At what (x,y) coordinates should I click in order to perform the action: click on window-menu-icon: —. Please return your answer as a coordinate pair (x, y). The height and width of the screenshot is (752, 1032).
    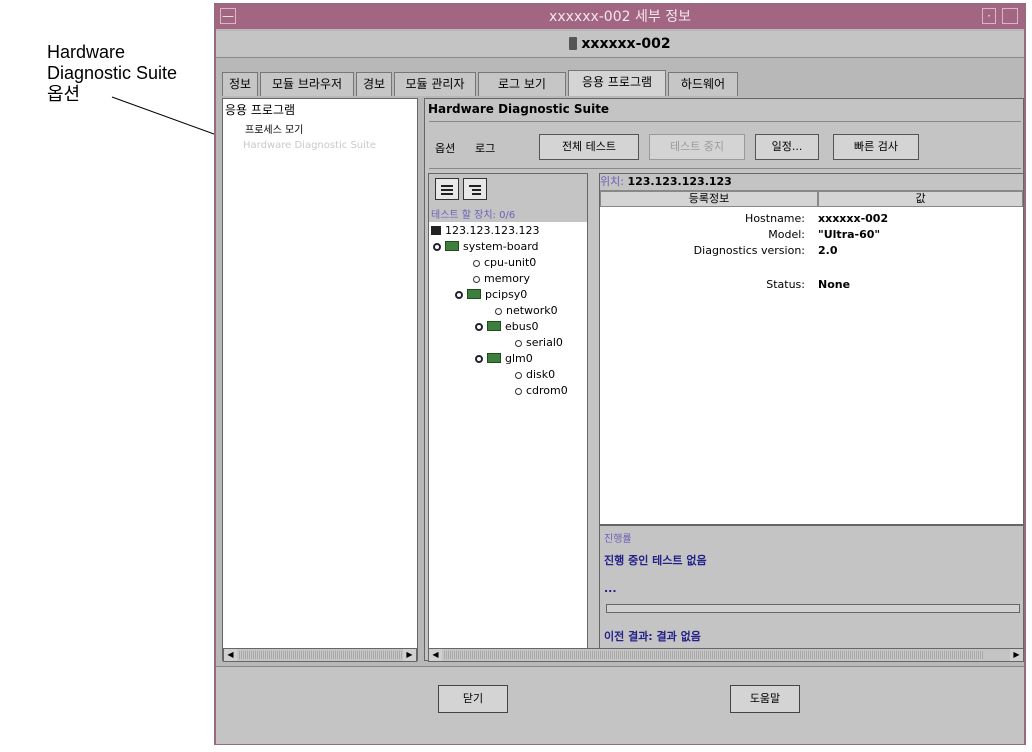
    Looking at the image, I should click on (228, 16).